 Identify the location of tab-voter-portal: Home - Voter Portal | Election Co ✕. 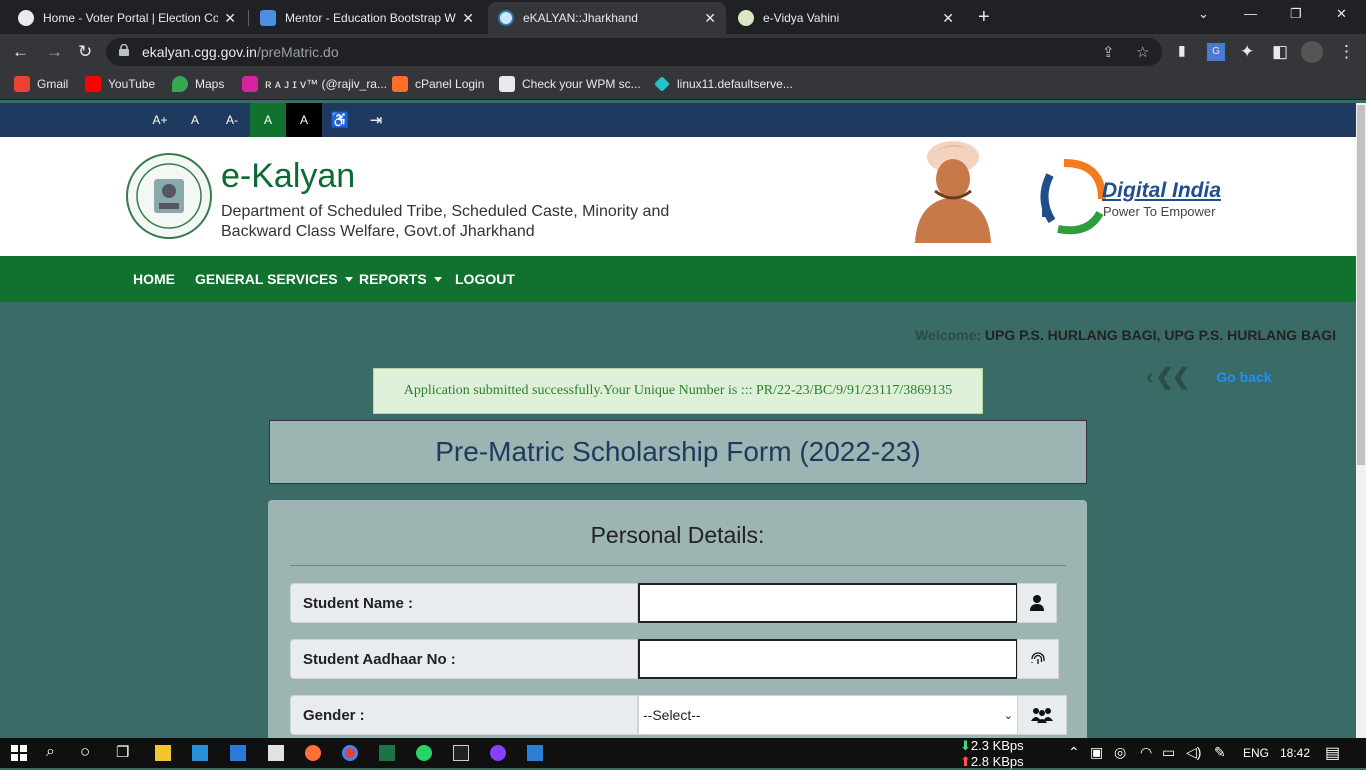
(127, 18).